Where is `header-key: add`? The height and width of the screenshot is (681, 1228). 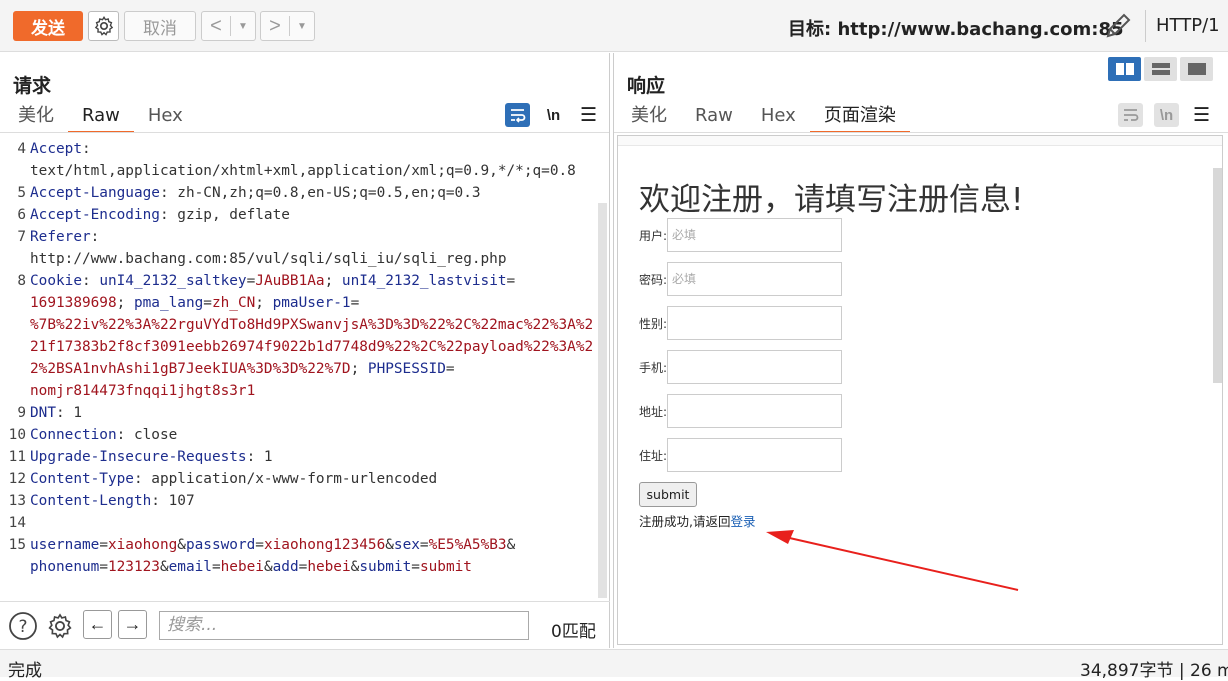 header-key: add is located at coordinates (285, 567).